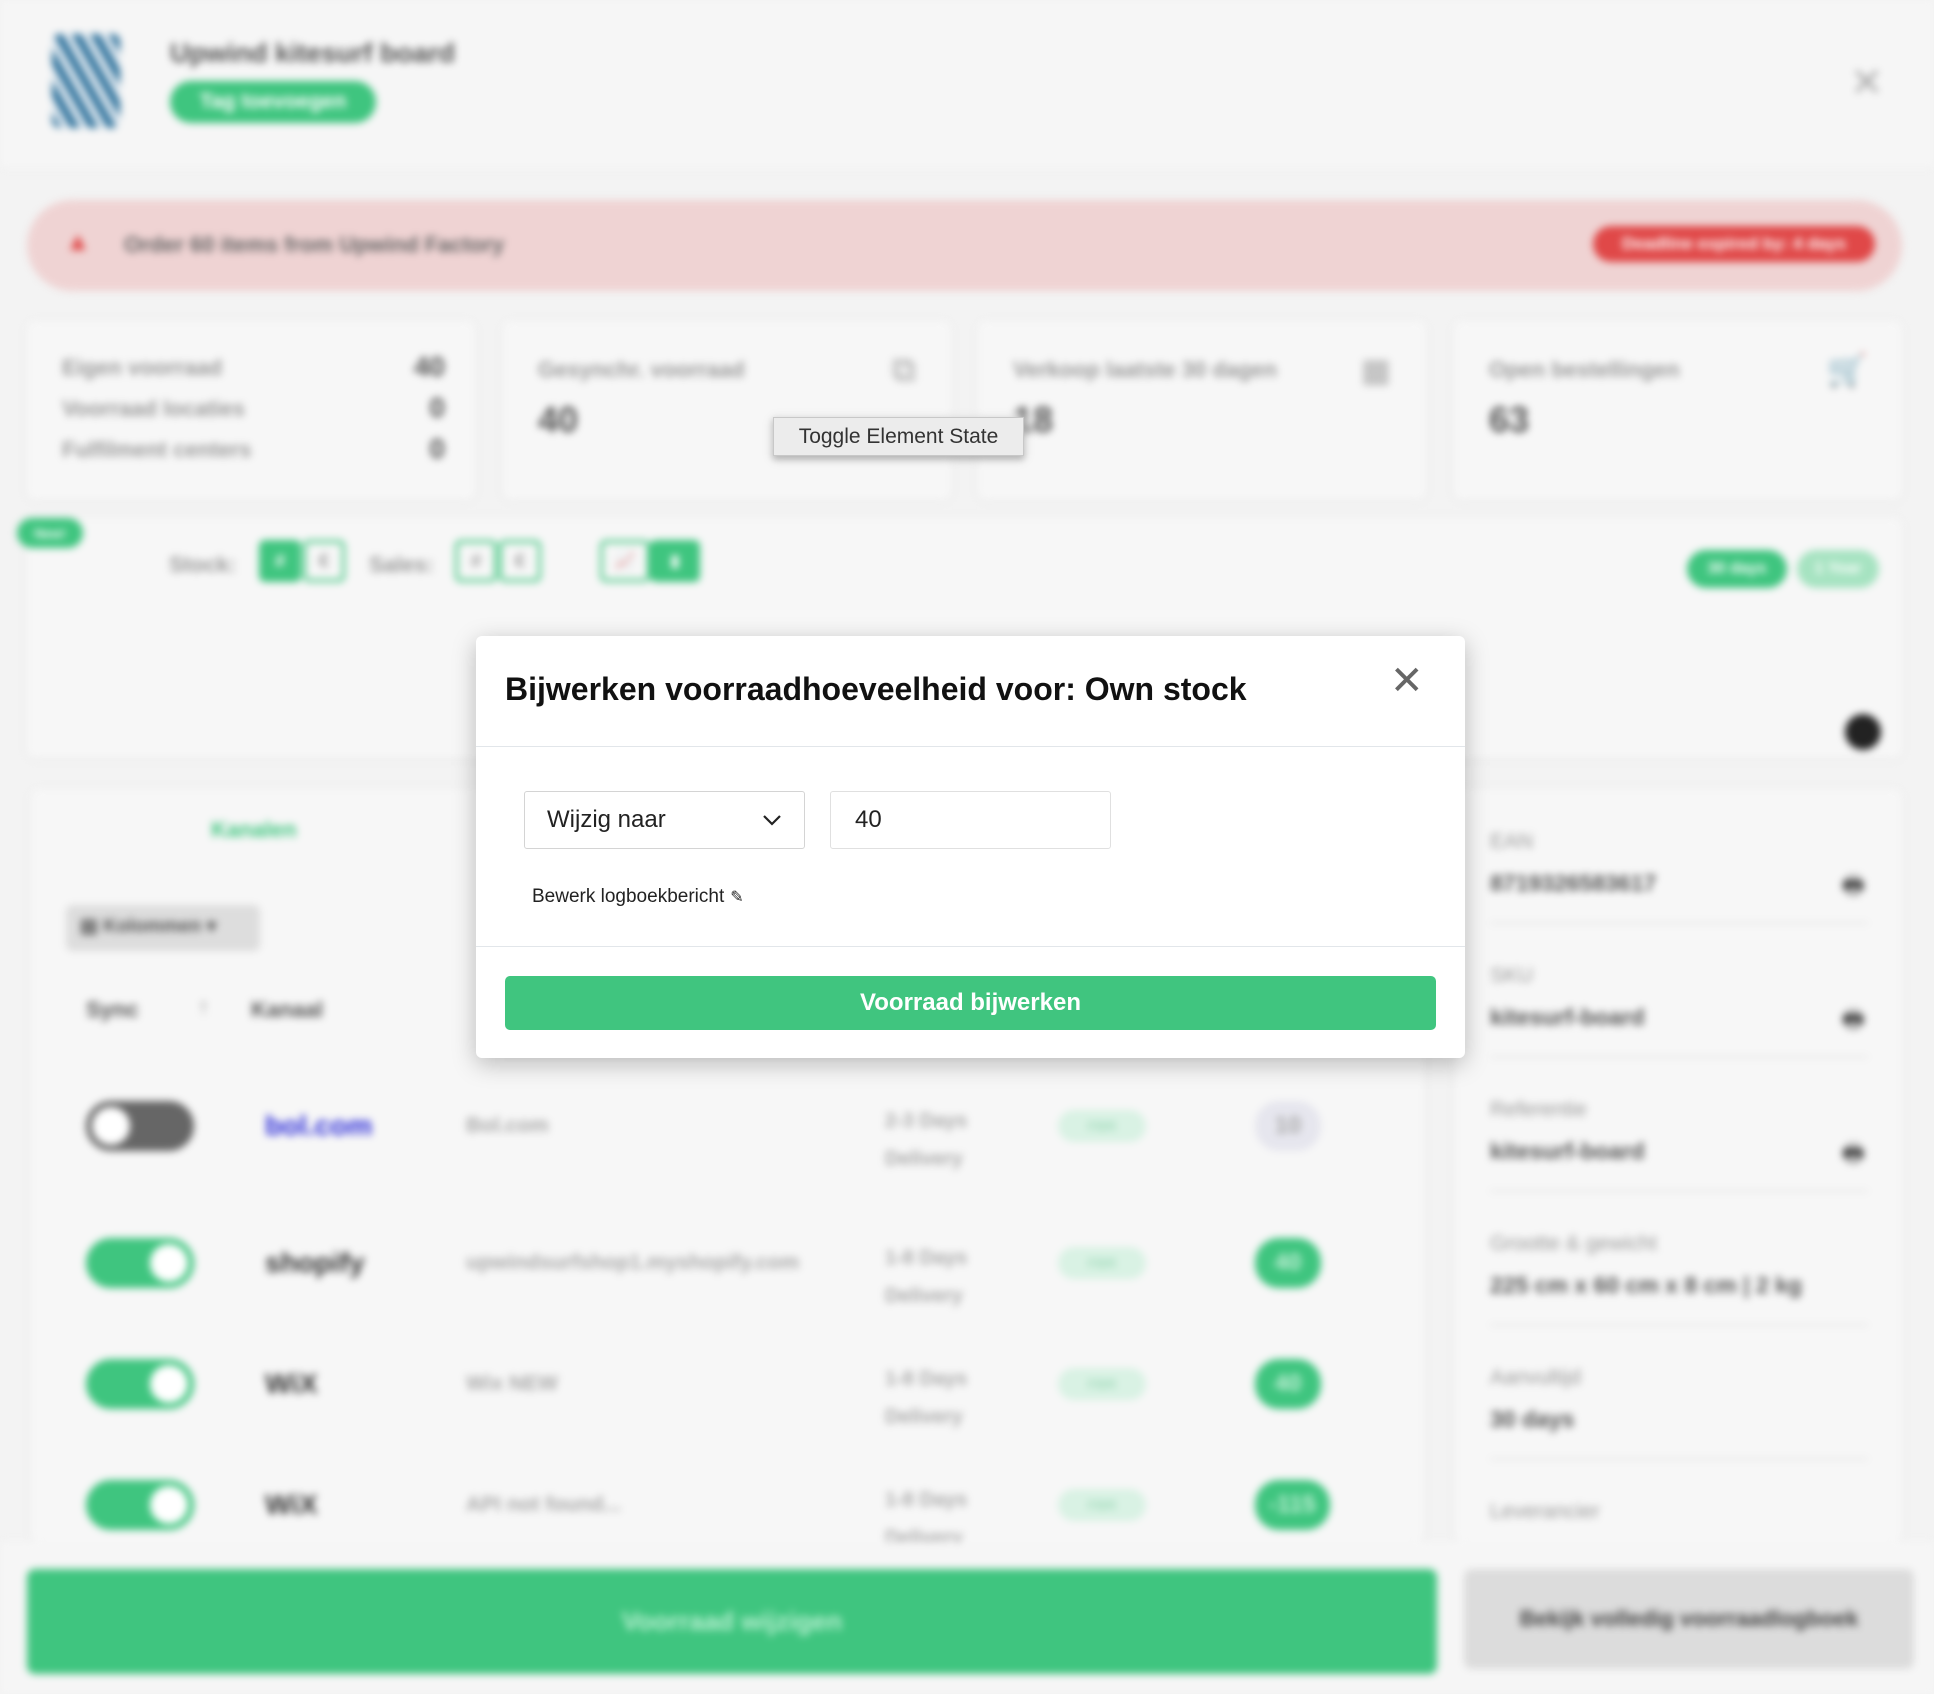  What do you see at coordinates (903, 370) in the screenshot?
I see `sync-boxes-icon: ⧉` at bounding box center [903, 370].